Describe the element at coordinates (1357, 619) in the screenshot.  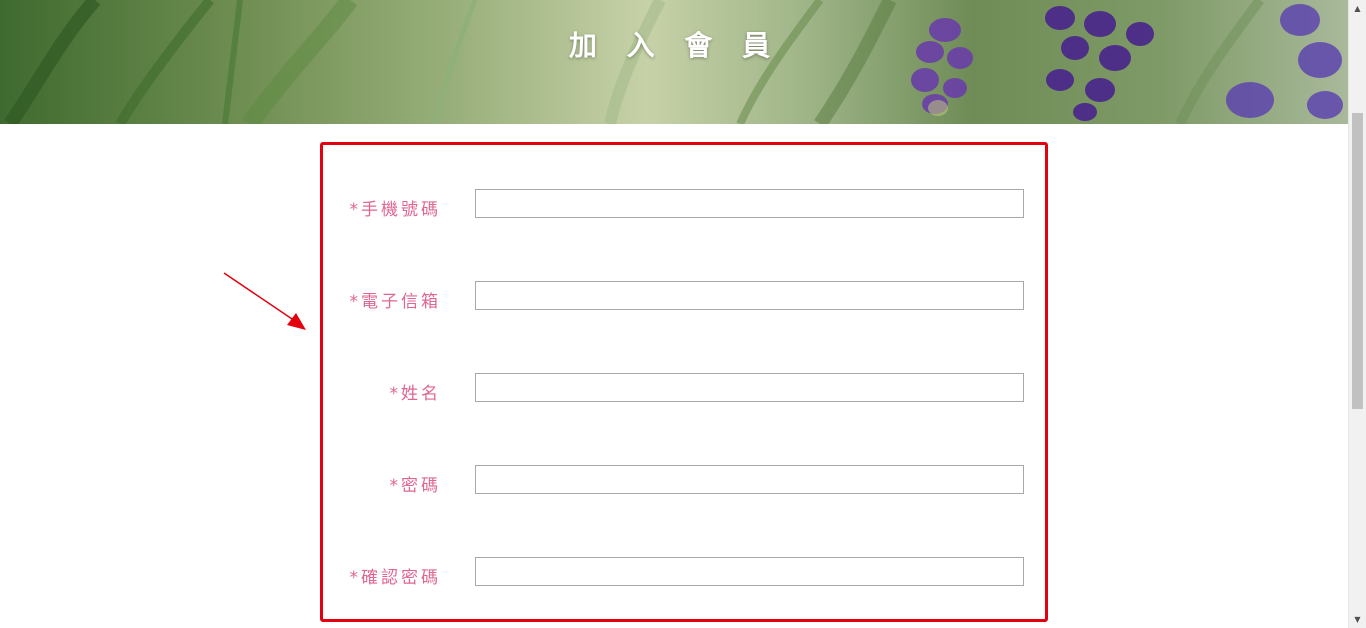
I see `scroll-down-icon: ▼` at that location.